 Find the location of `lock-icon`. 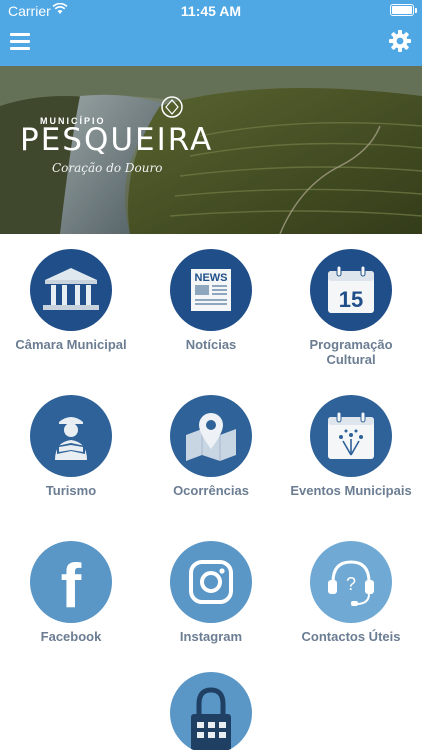

lock-icon is located at coordinates (211, 711).